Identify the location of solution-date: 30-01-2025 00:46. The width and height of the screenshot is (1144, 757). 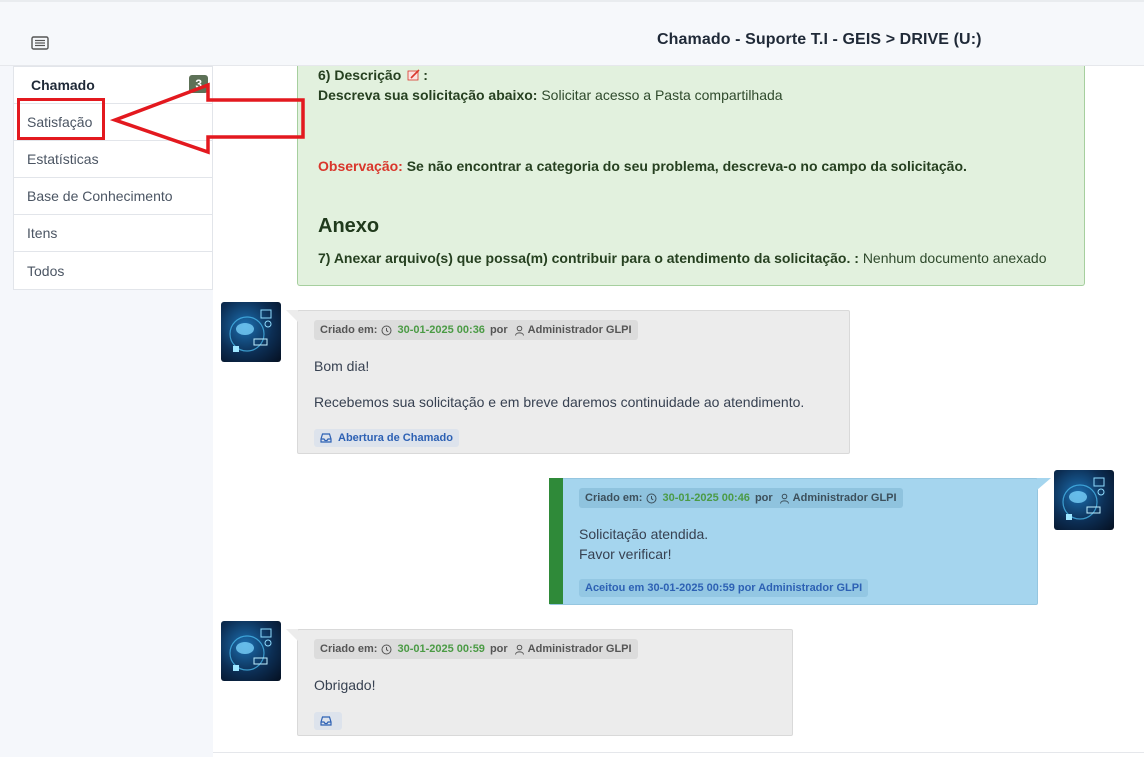
(706, 498).